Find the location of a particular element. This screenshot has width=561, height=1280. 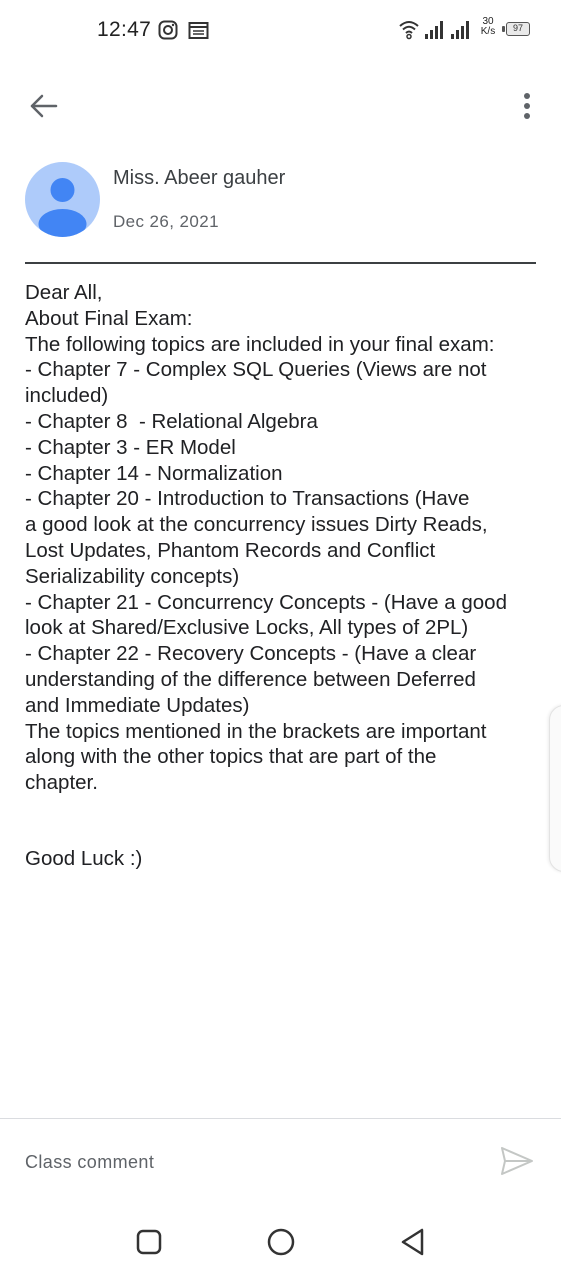

more-options-button is located at coordinates (527, 106).